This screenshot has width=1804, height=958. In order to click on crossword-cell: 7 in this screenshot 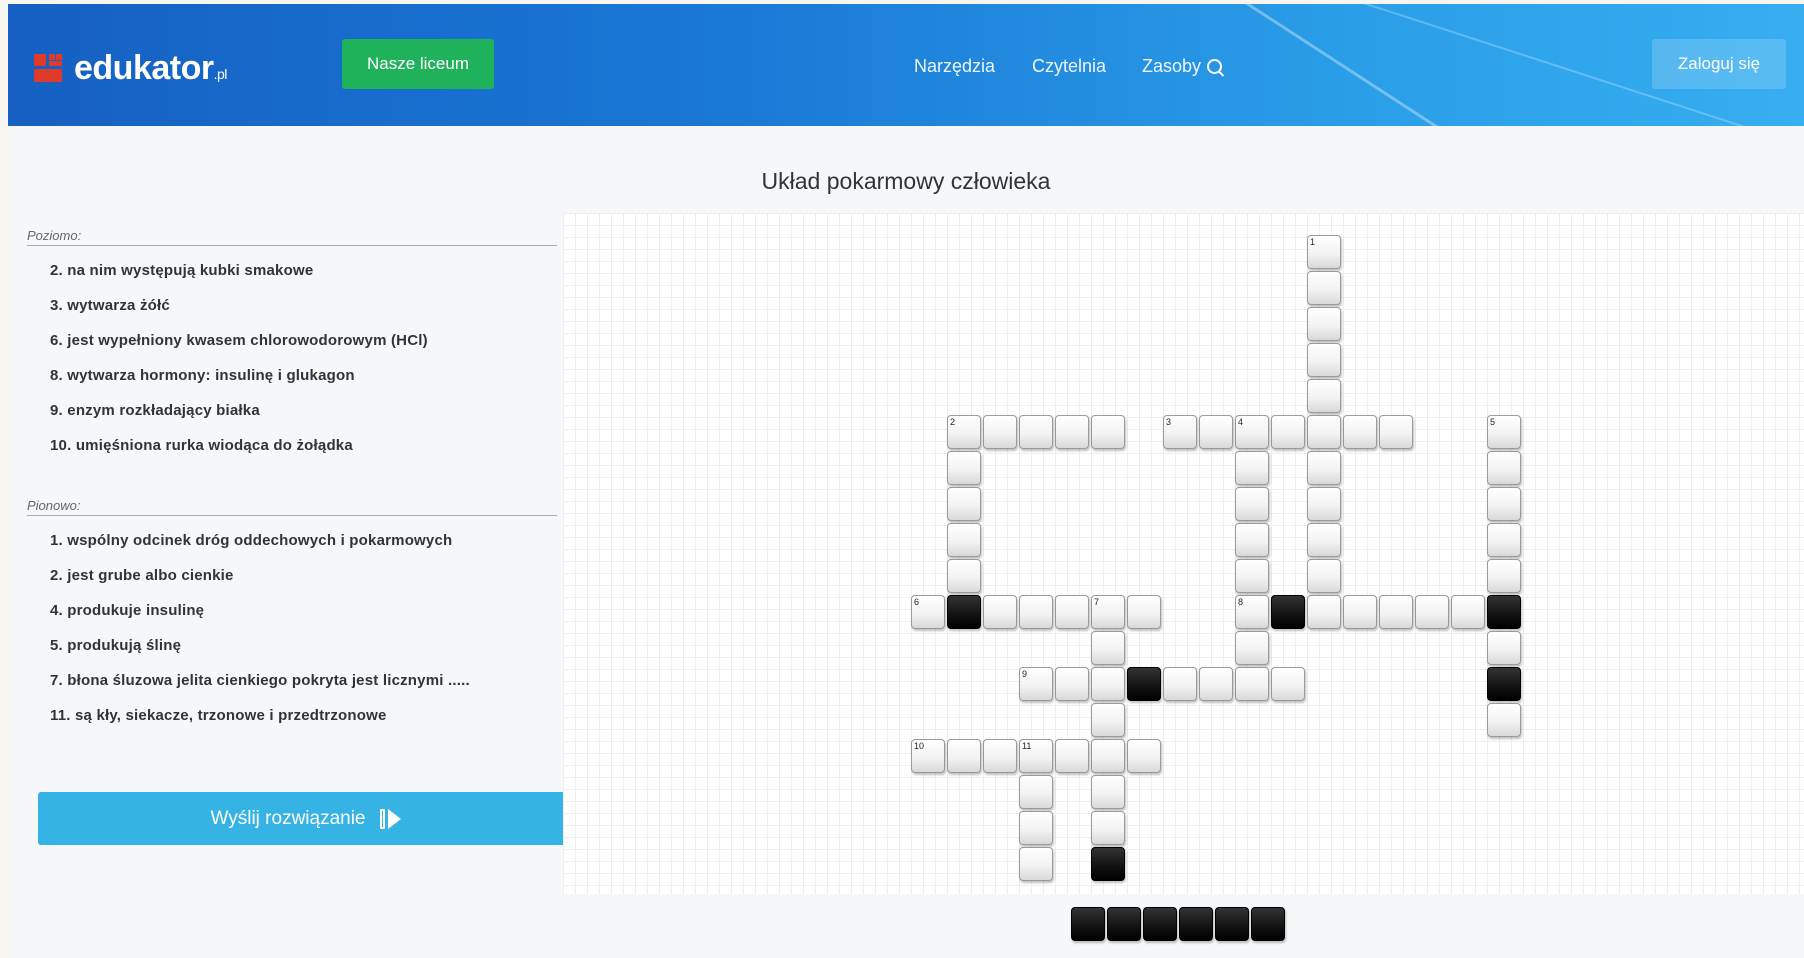, I will do `click(1108, 612)`.